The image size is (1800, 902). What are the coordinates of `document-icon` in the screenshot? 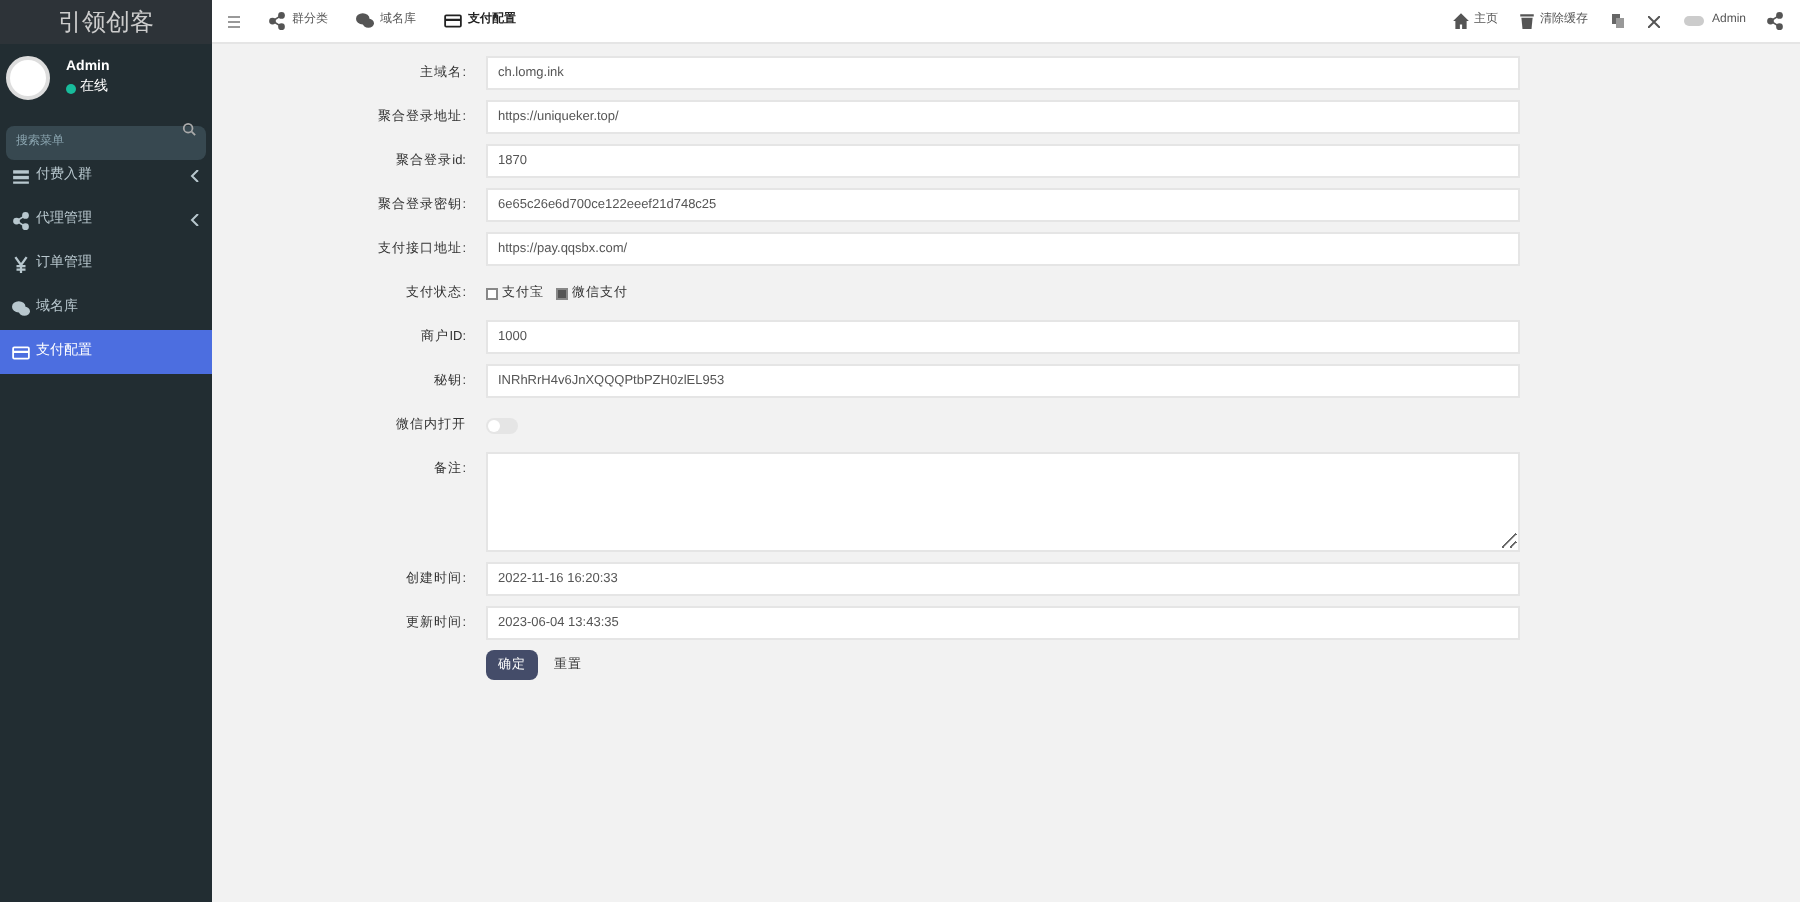 It's located at (1617, 21).